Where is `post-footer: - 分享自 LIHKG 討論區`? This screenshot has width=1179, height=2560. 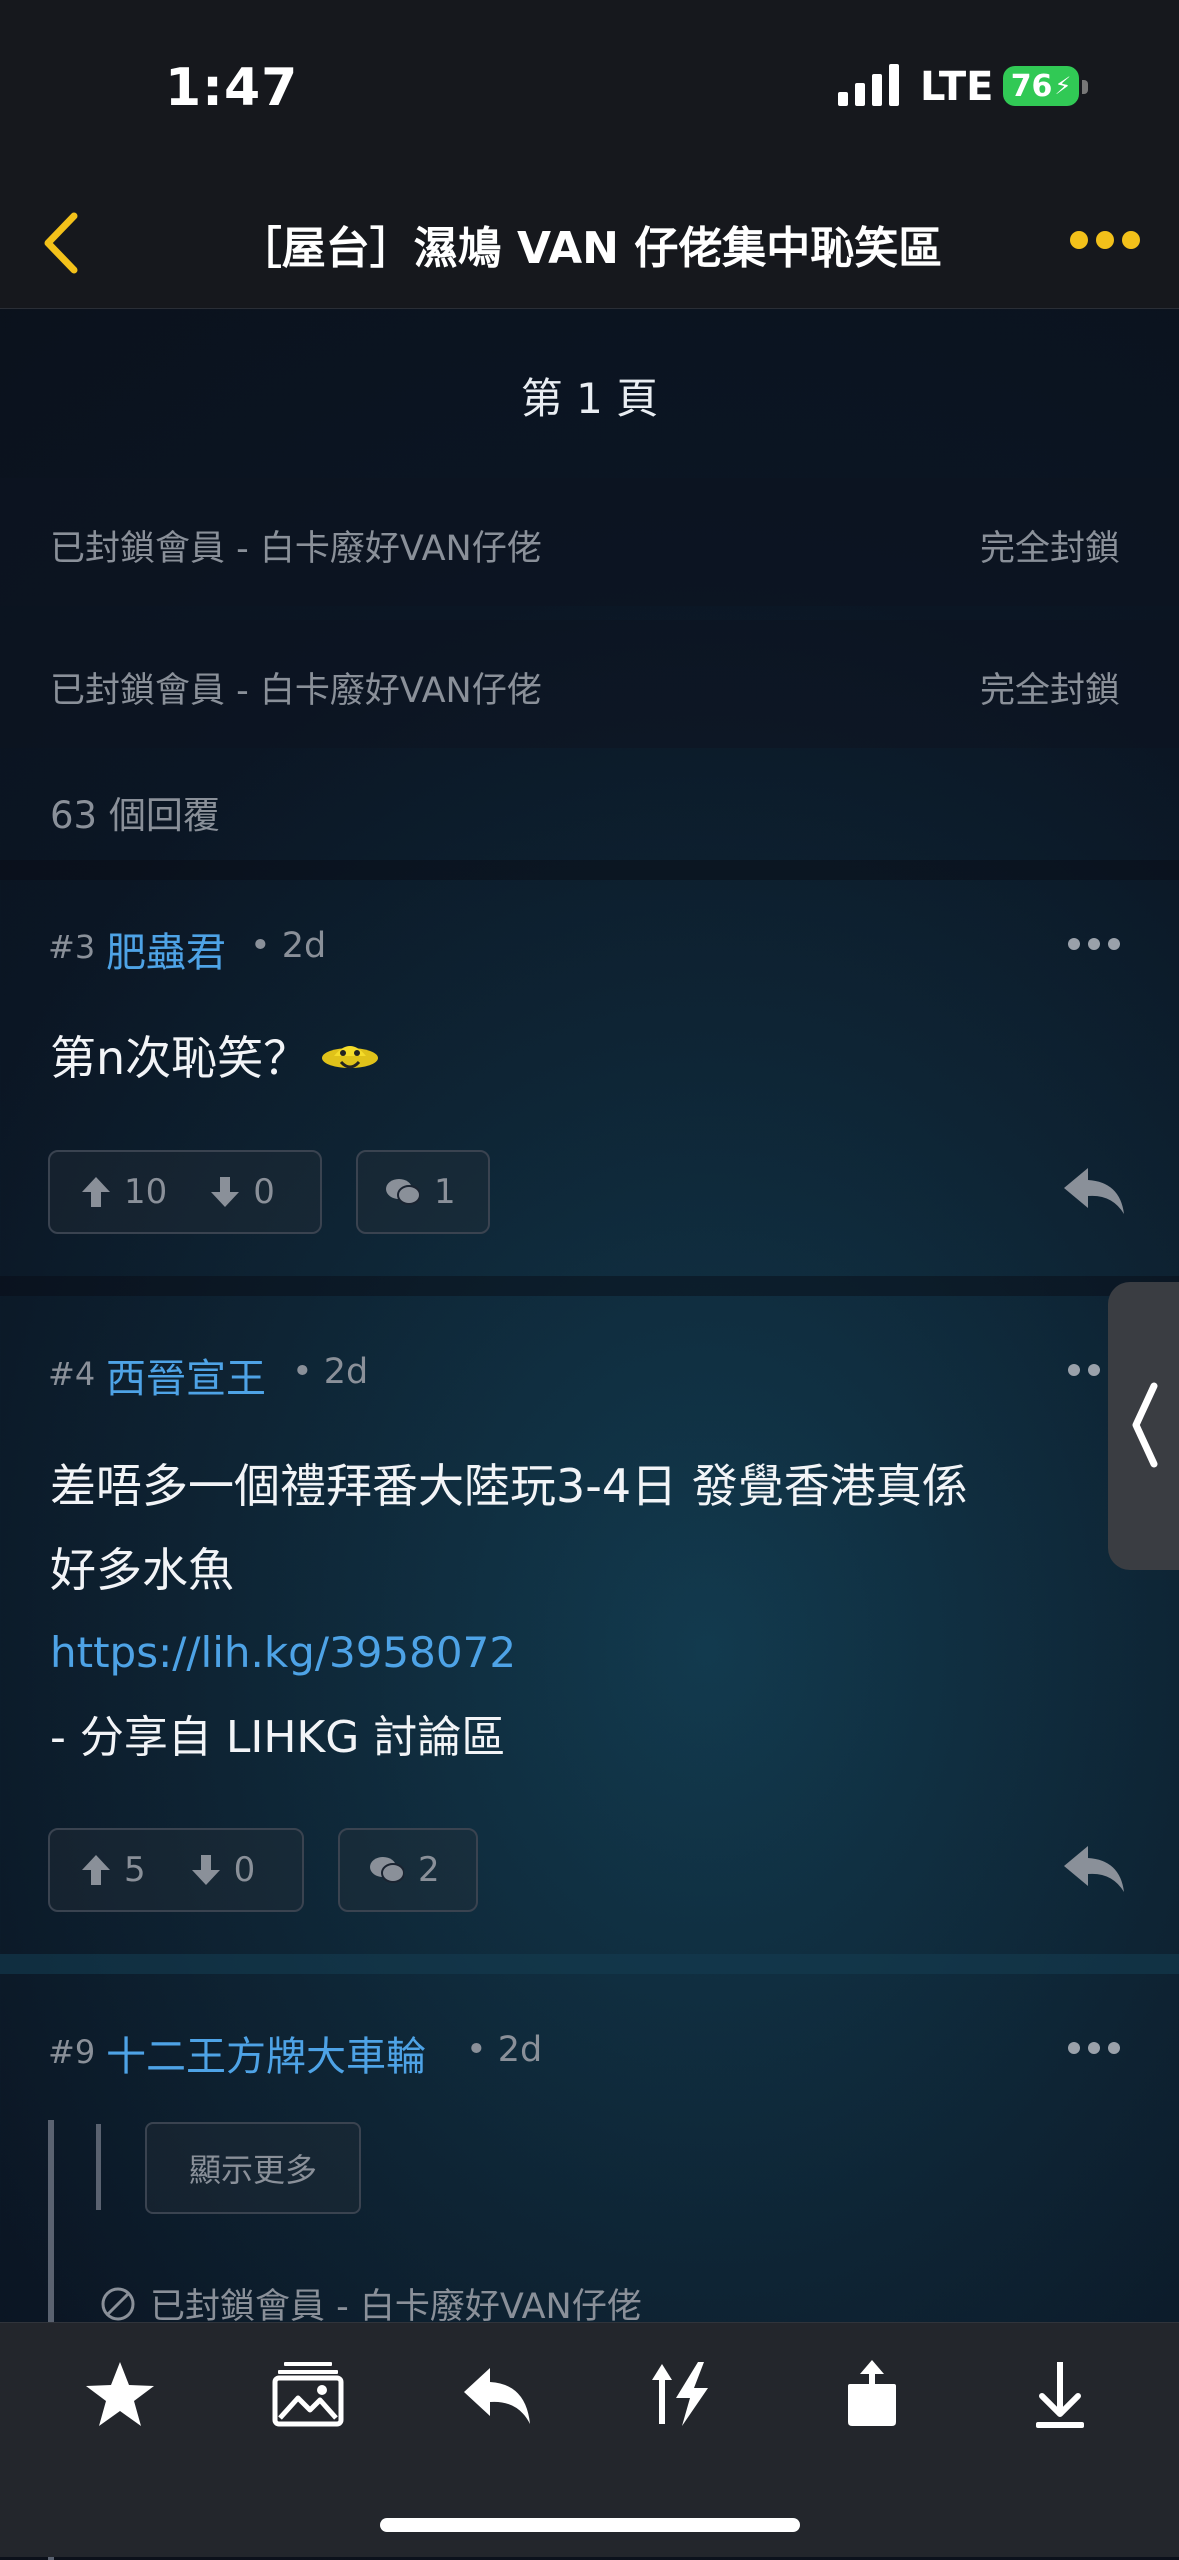 post-footer: - 分享自 LIHKG 討論區 is located at coordinates (278, 1737).